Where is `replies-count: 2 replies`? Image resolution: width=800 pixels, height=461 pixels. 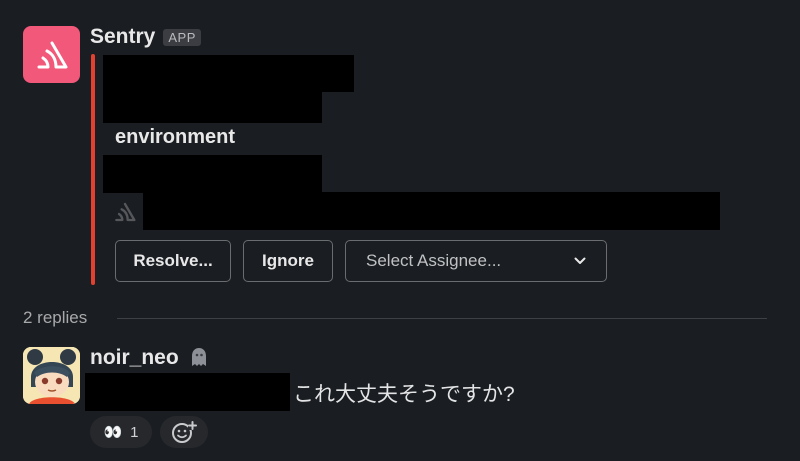 replies-count: 2 replies is located at coordinates (55, 318).